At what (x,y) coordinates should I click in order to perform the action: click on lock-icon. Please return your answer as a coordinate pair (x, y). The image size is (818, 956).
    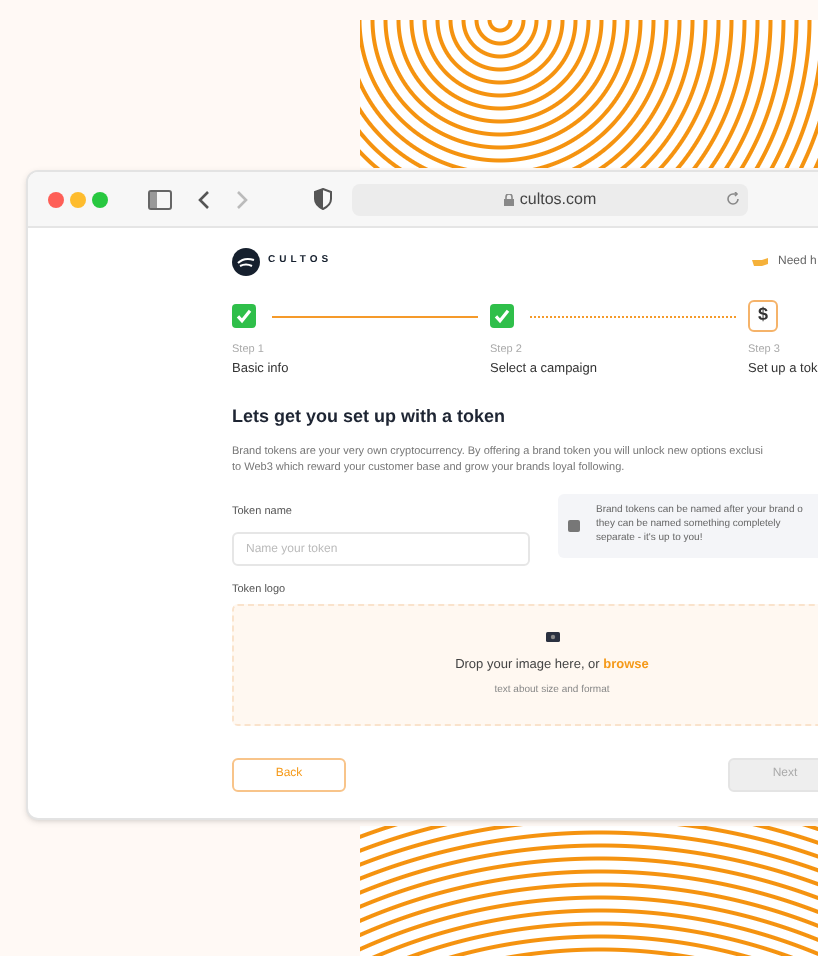
    Looking at the image, I should click on (508, 199).